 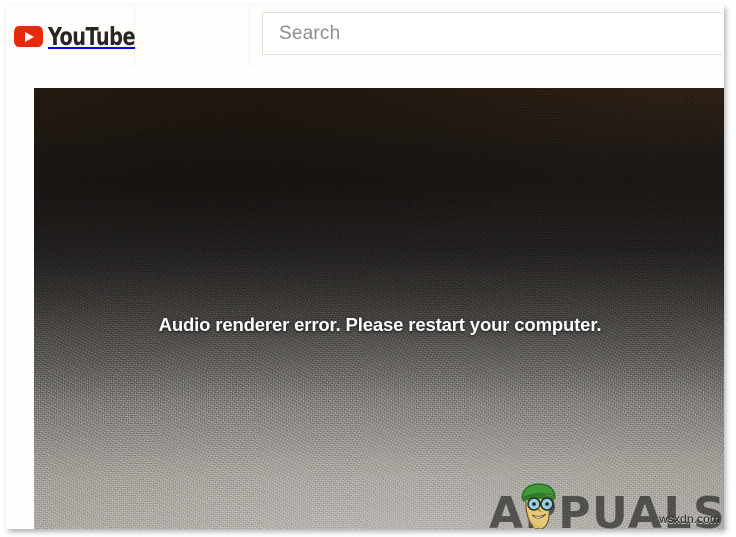 I want to click on youtube-header: YouTube, so click(x=365, y=36).